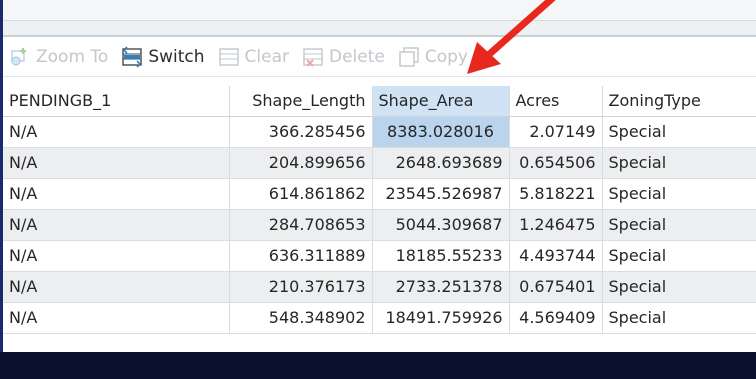  I want to click on copy-icon, so click(409, 57).